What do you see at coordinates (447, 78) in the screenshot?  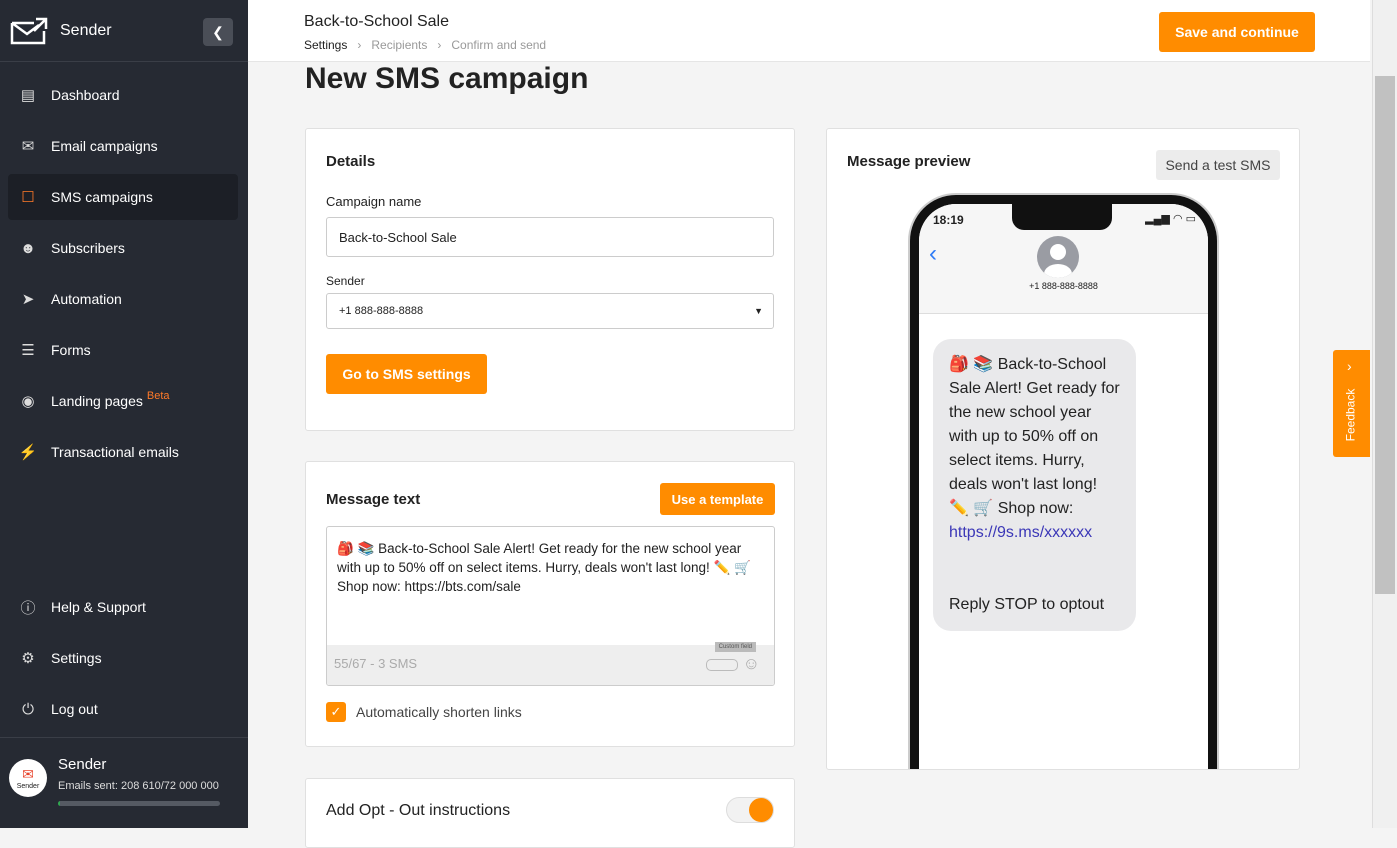 I see `page-title: New SMS campaign` at bounding box center [447, 78].